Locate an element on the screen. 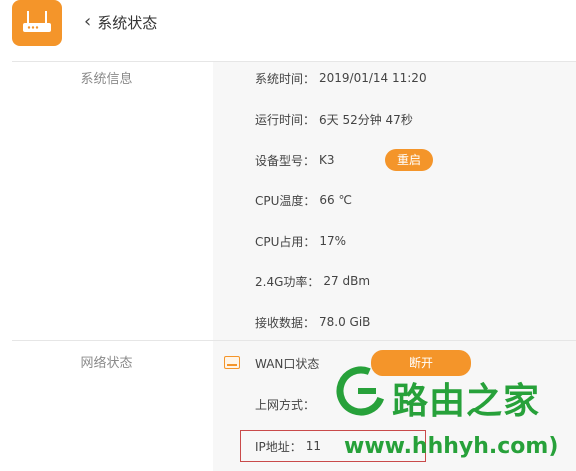 The width and height of the screenshot is (576, 471). info-value: K3 is located at coordinates (327, 160).